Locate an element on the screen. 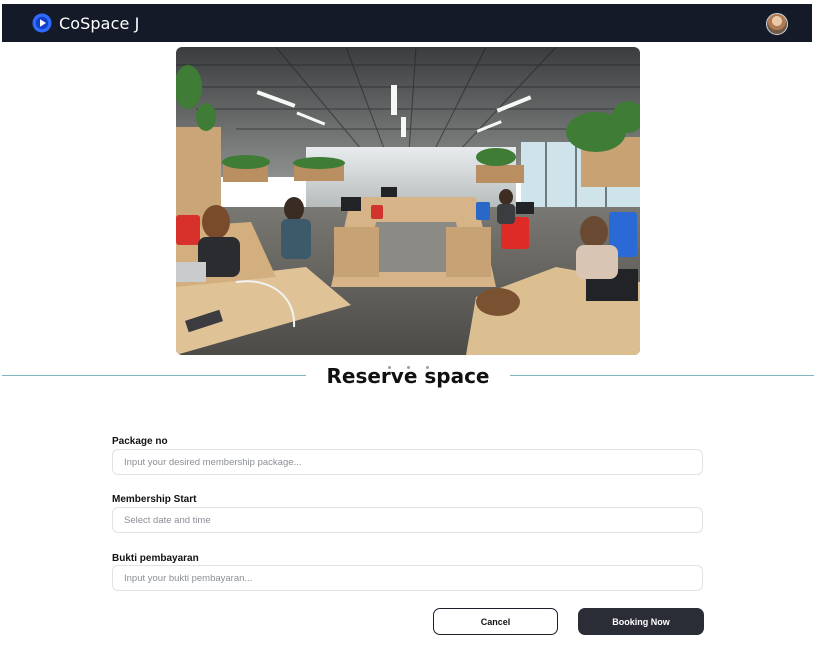 This screenshot has height=651, width=816. membership-start-input is located at coordinates (407, 520).